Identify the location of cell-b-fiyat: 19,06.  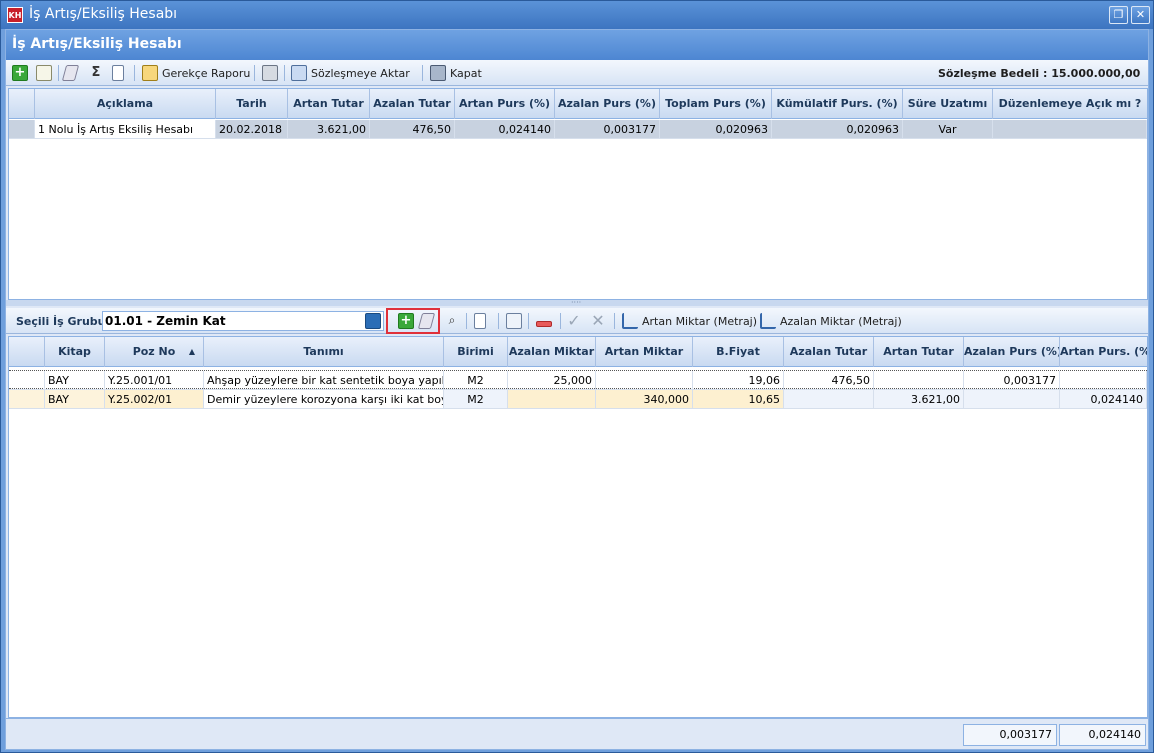
(738, 380).